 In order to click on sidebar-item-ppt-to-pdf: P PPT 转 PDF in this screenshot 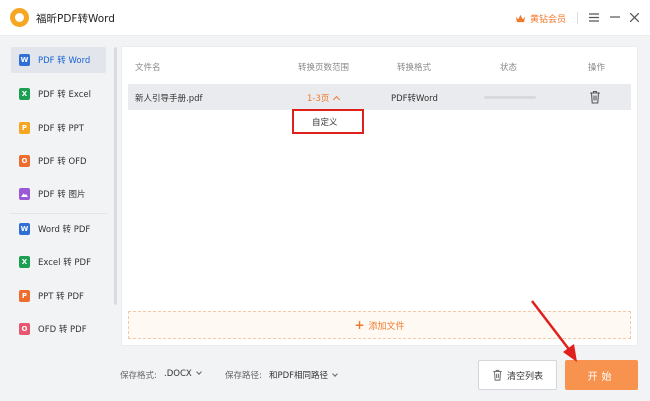, I will do `click(58, 296)`.